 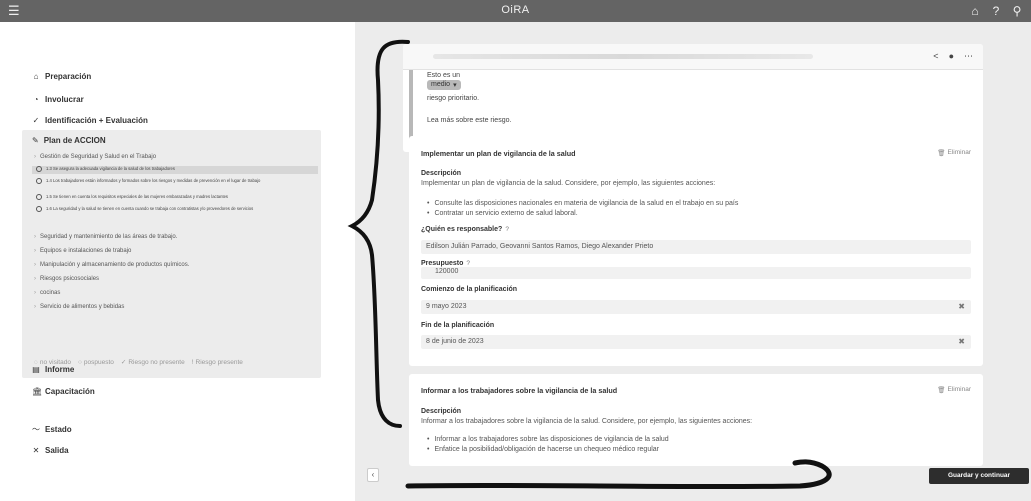 What do you see at coordinates (1017, 11) in the screenshot?
I see `user-icon: ⚲` at bounding box center [1017, 11].